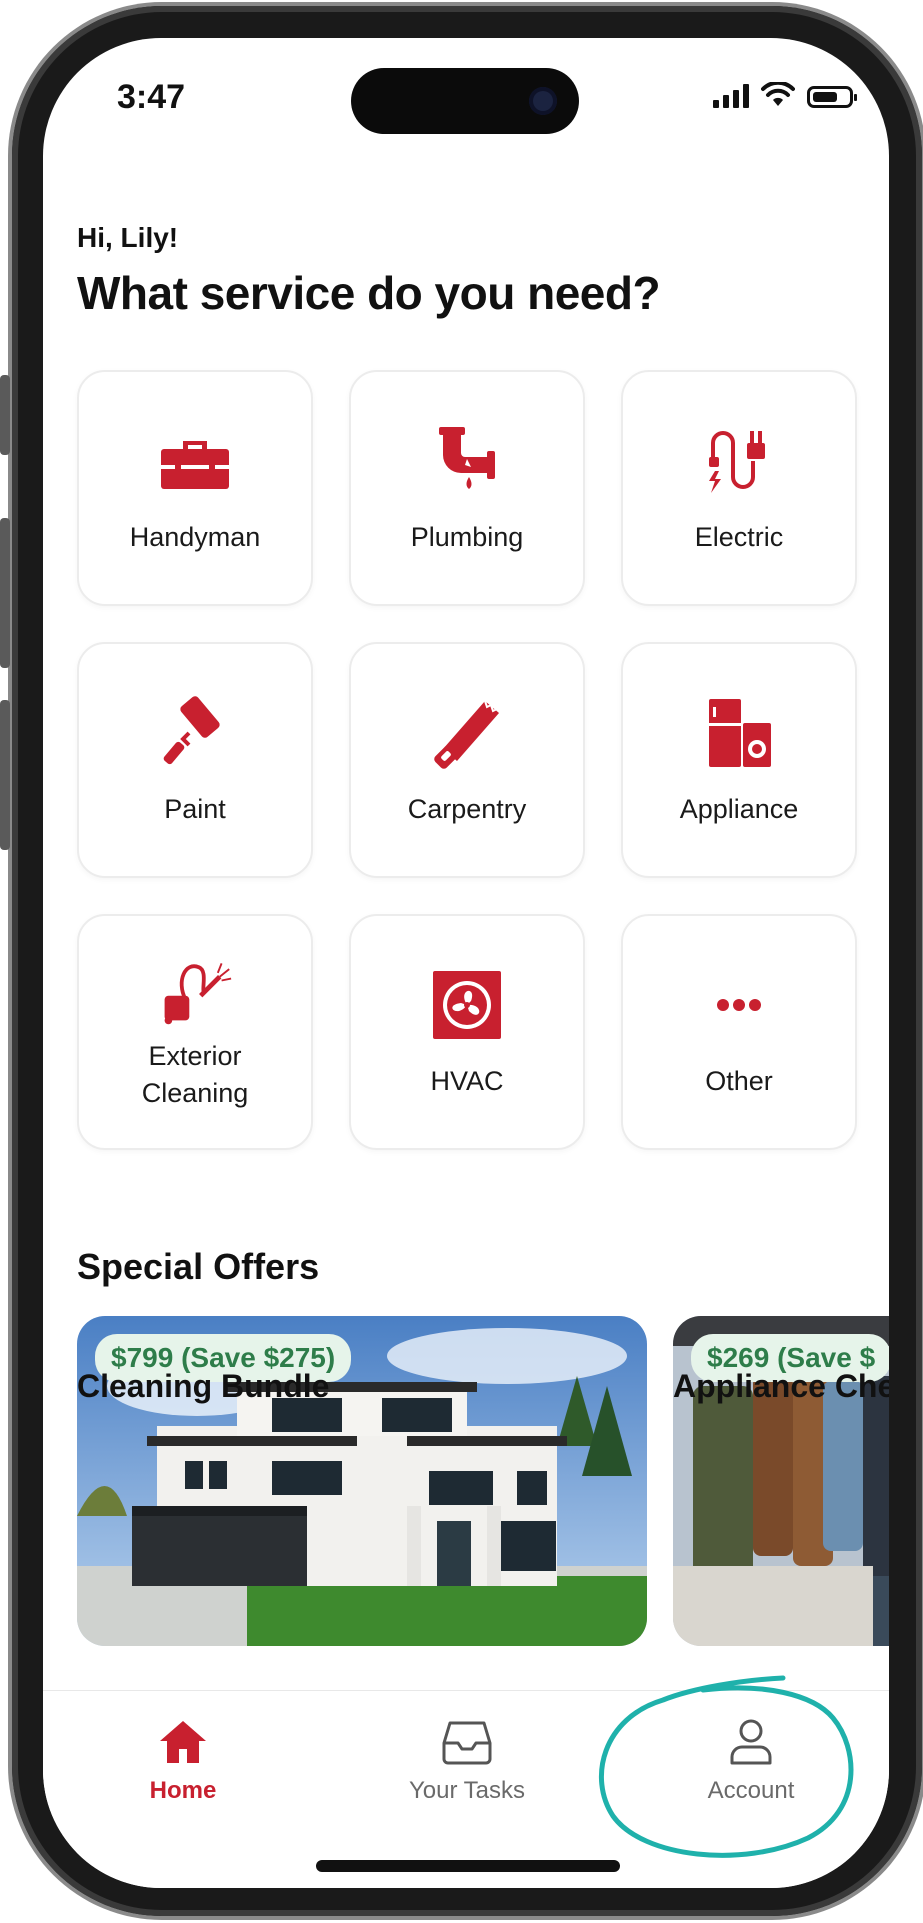  What do you see at coordinates (5, 775) in the screenshot?
I see `volume-down-button` at bounding box center [5, 775].